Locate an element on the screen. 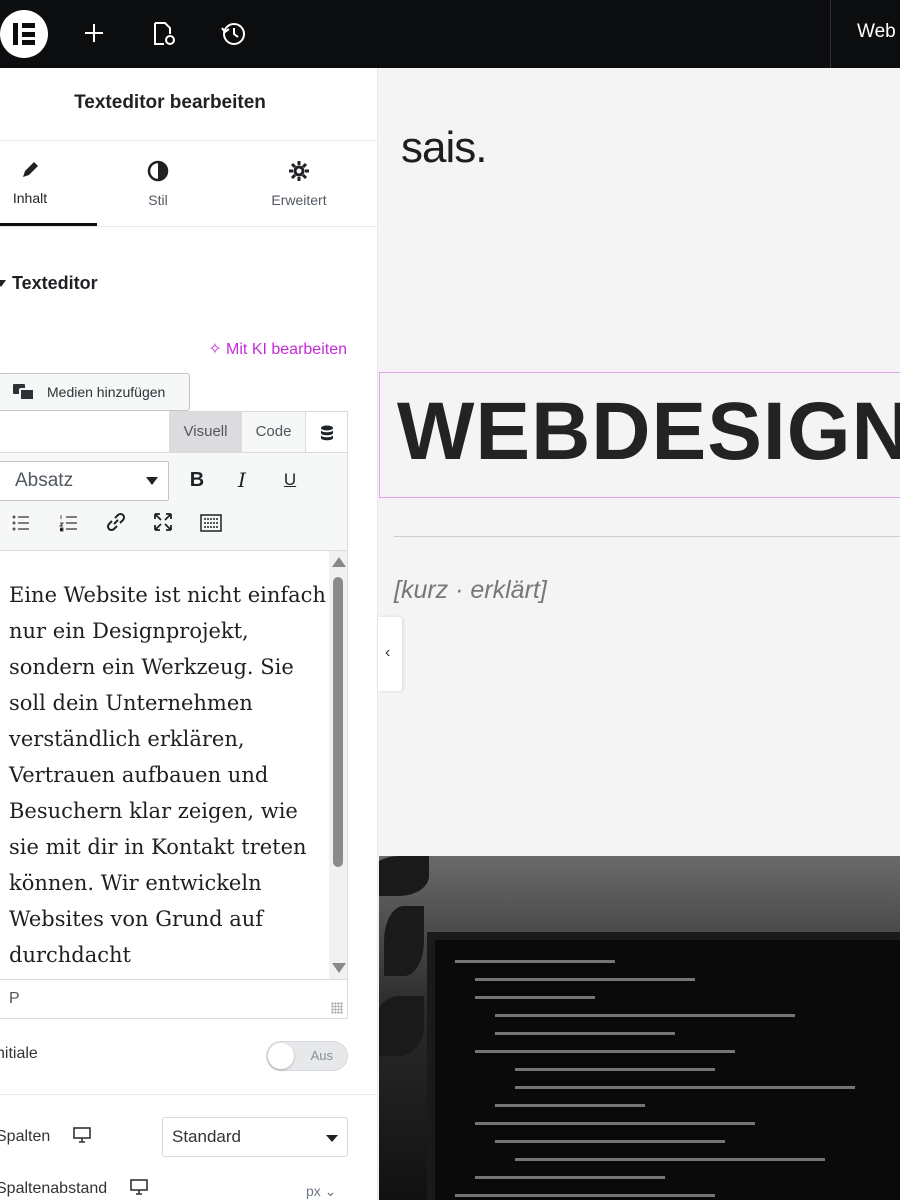  media-icon is located at coordinates (24, 392).